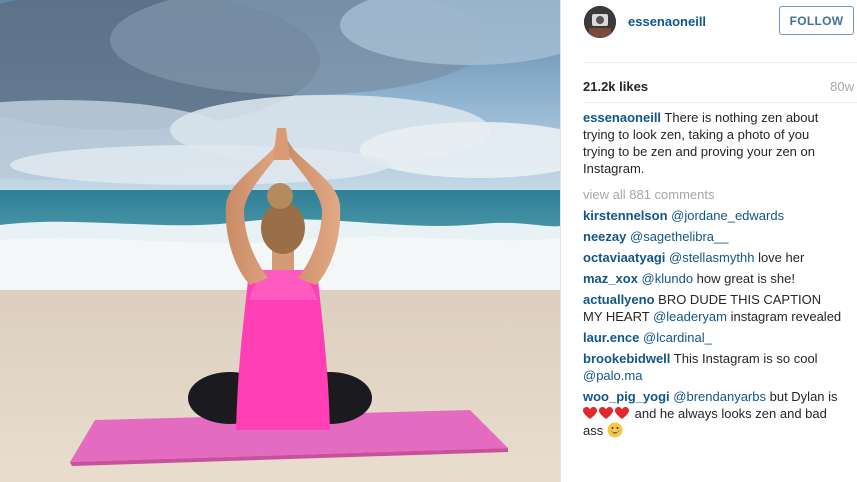 Image resolution: width=857 pixels, height=482 pixels. Describe the element at coordinates (842, 86) in the screenshot. I see `post-age: 80w` at that location.